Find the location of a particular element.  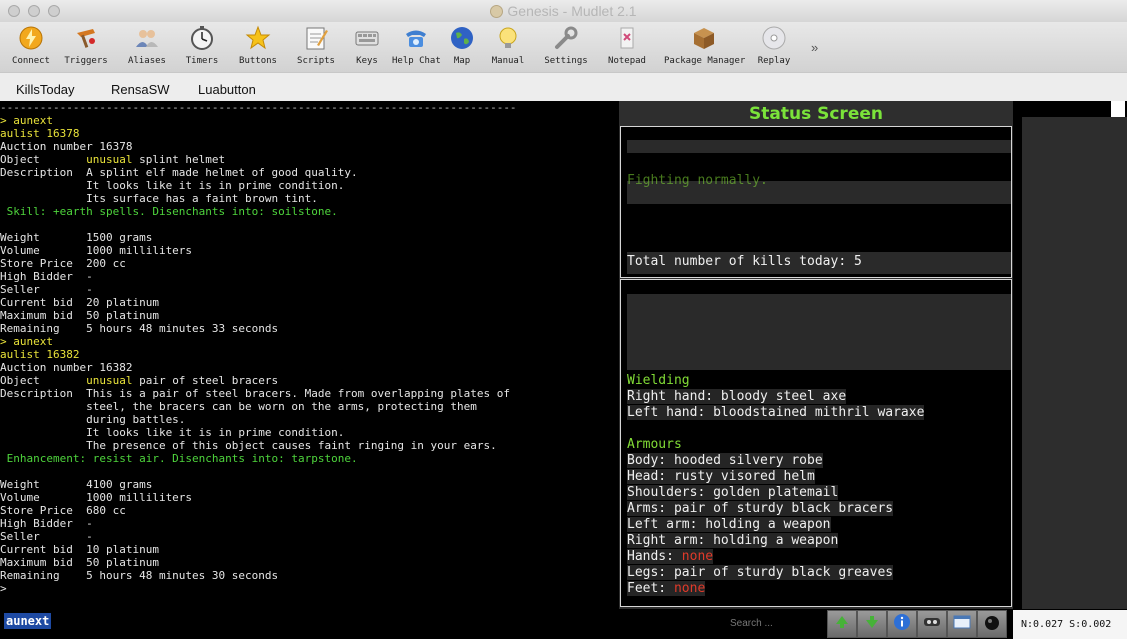

head-line: Head: rusty visored helm is located at coordinates (721, 476).